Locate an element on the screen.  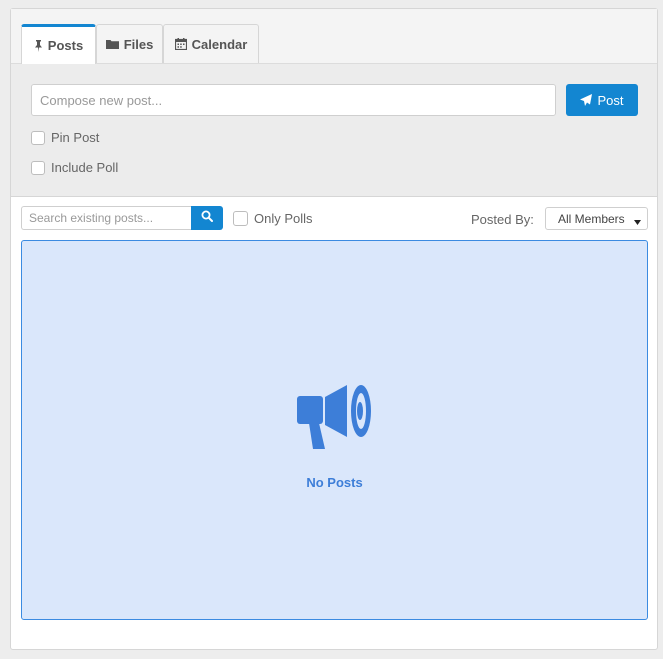
only-polls-option: Only Polls is located at coordinates (273, 218).